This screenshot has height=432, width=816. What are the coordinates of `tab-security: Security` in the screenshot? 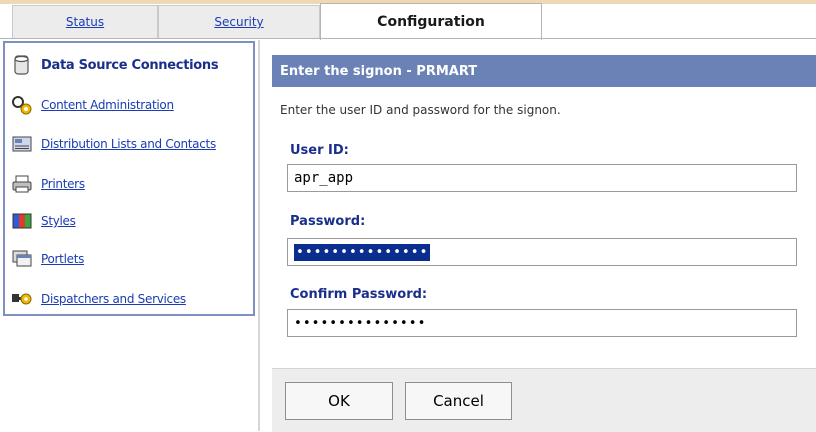 It's located at (239, 21).